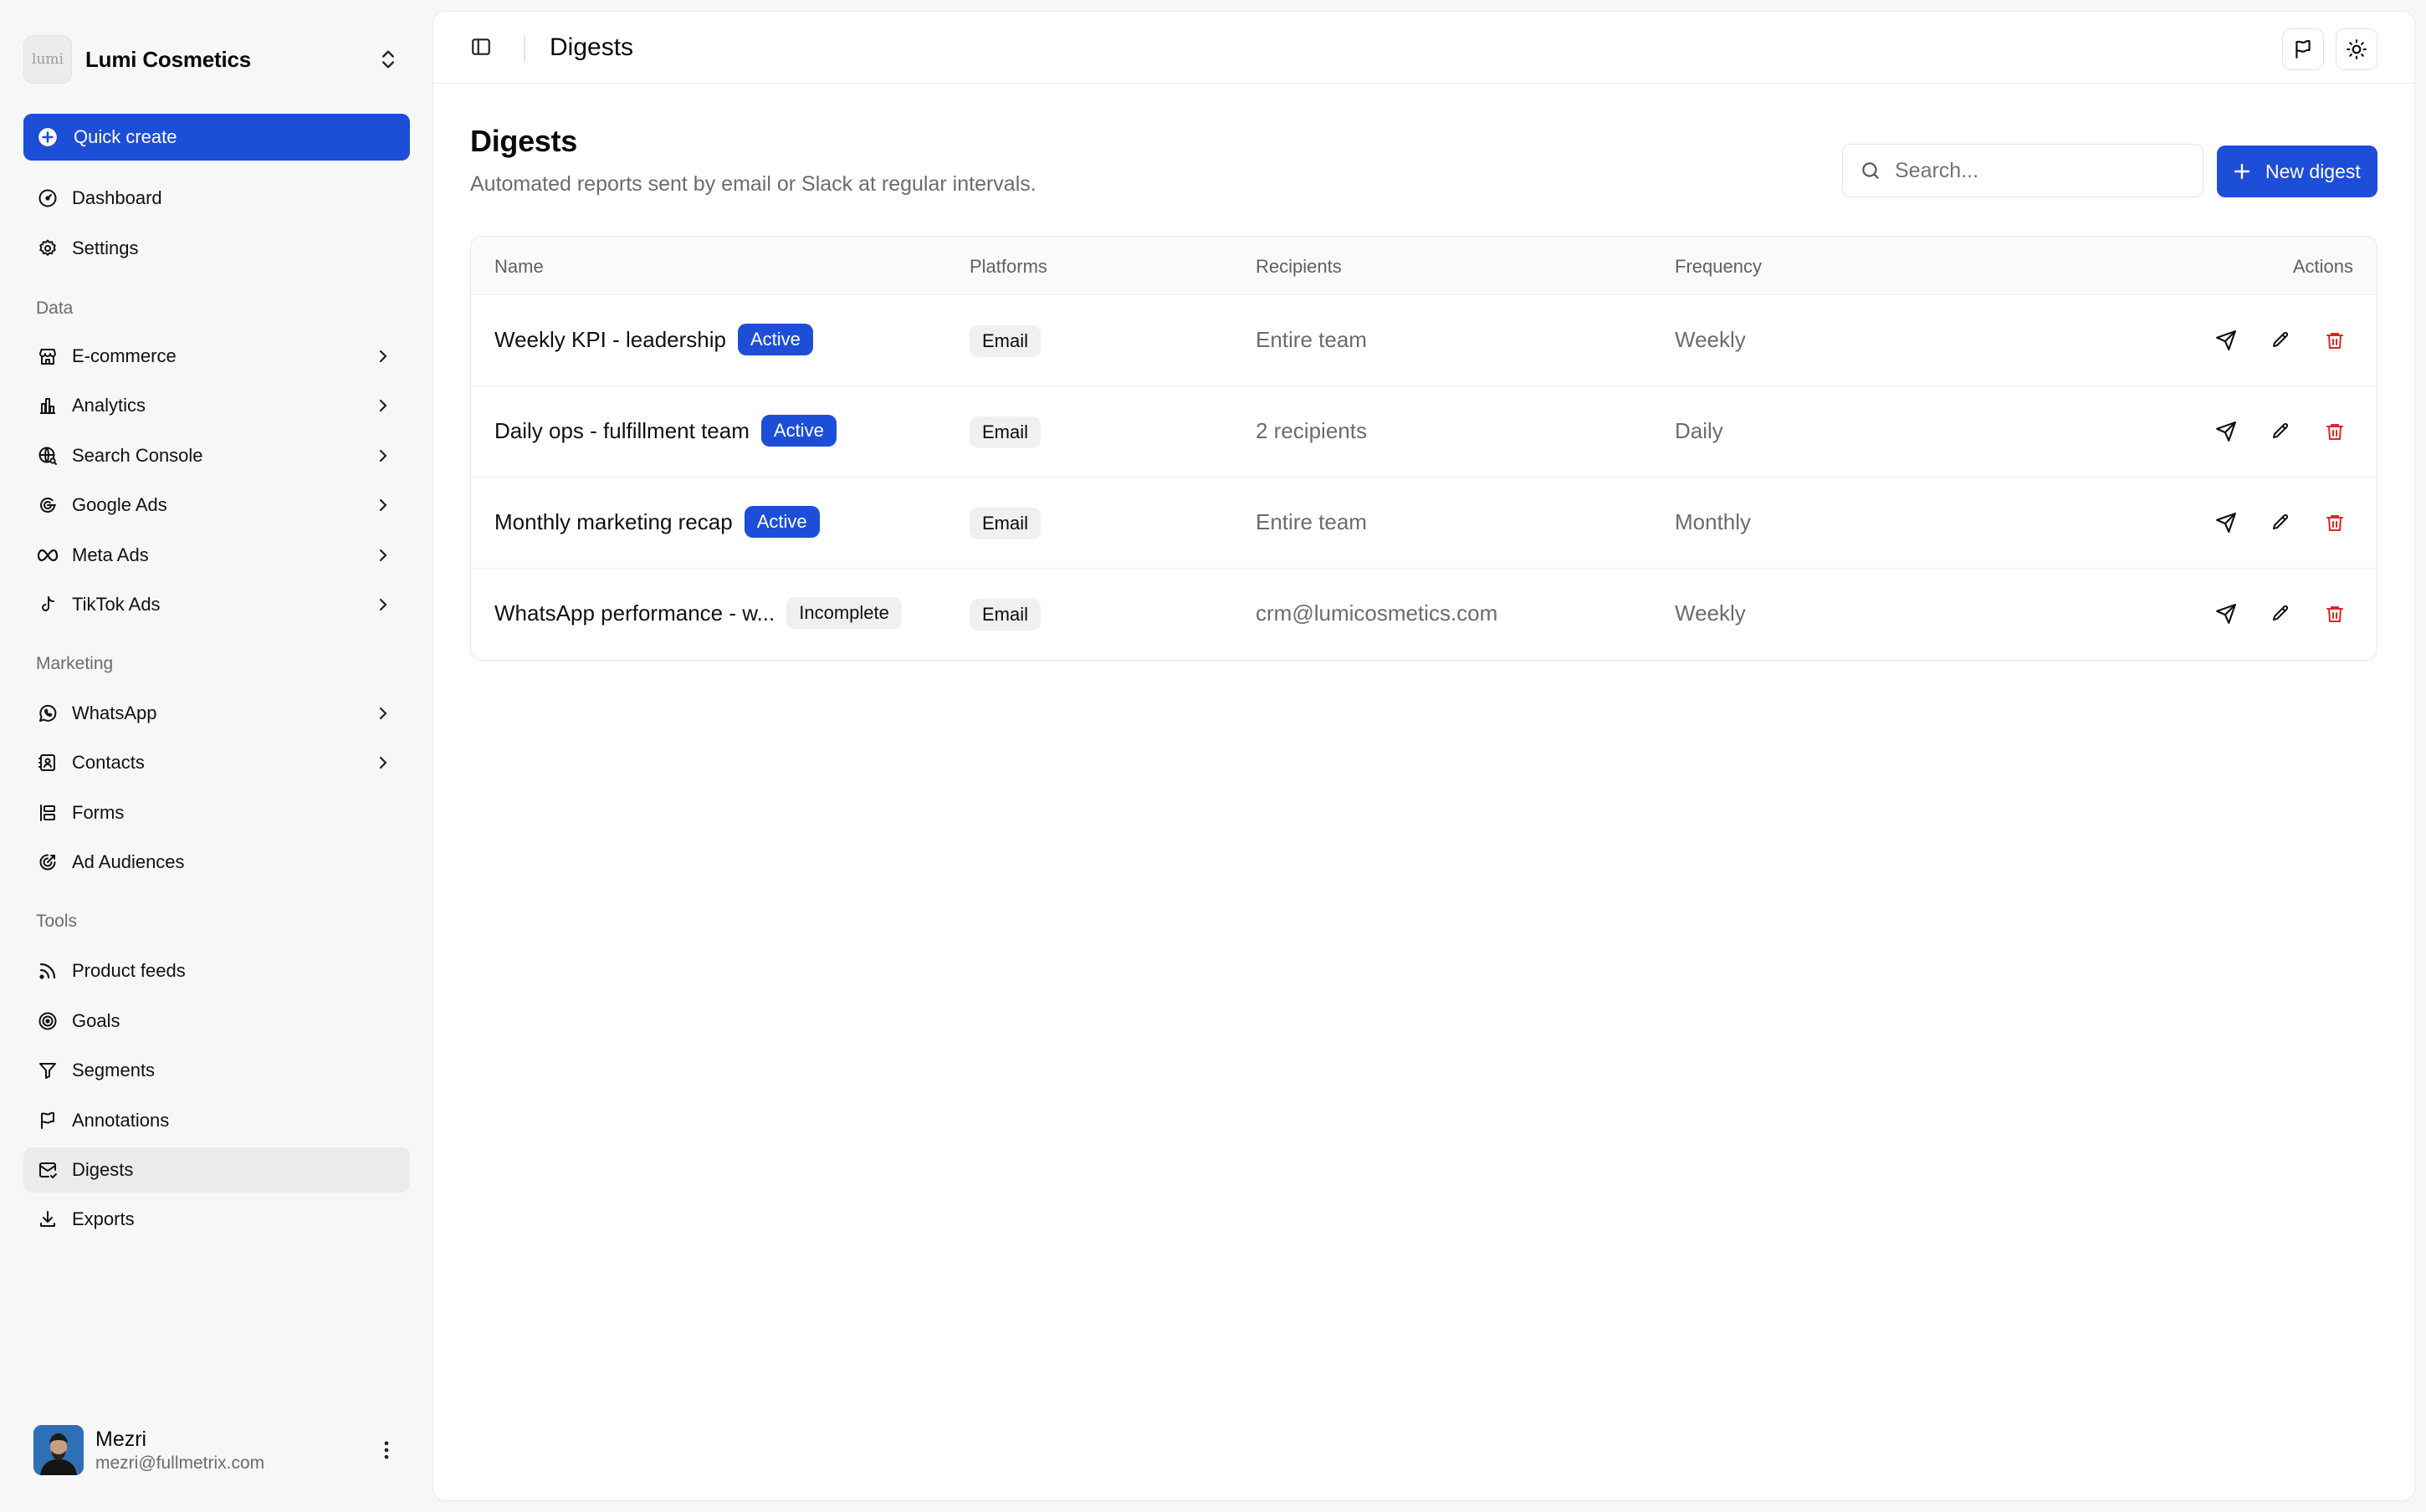 This screenshot has height=1512, width=2426. What do you see at coordinates (519, 267) in the screenshot?
I see `column-header-name: Name` at bounding box center [519, 267].